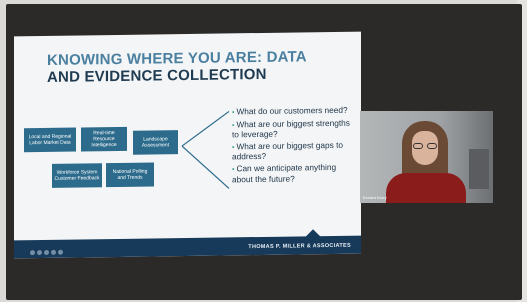  Describe the element at coordinates (155, 142) in the screenshot. I see `box-landscape-assessment: Landscape Assessment` at that location.